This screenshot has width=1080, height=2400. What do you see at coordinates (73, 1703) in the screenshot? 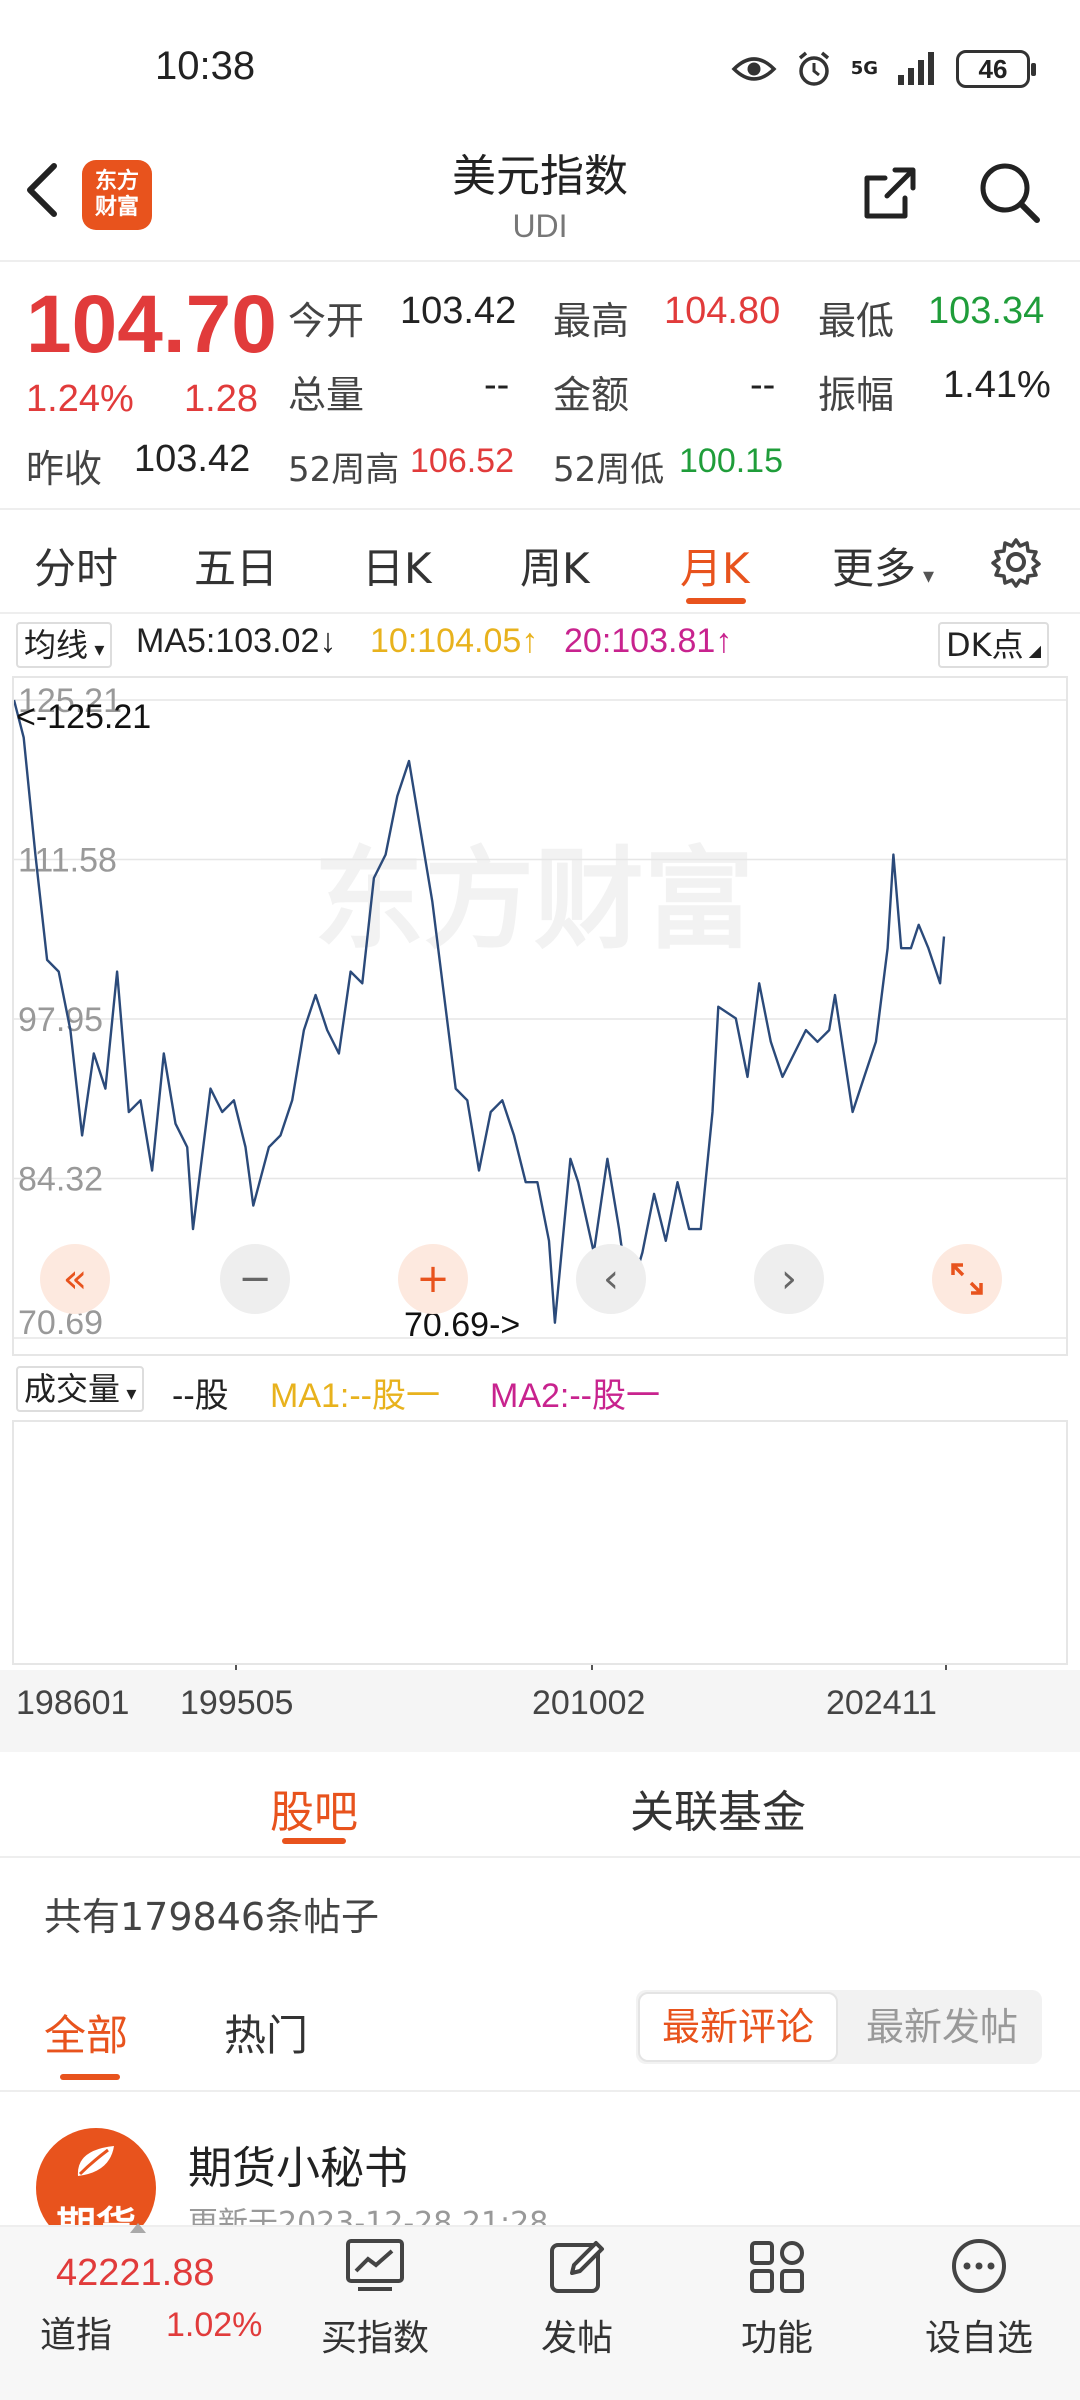
I see `x-axis-label-start: 198601` at bounding box center [73, 1703].